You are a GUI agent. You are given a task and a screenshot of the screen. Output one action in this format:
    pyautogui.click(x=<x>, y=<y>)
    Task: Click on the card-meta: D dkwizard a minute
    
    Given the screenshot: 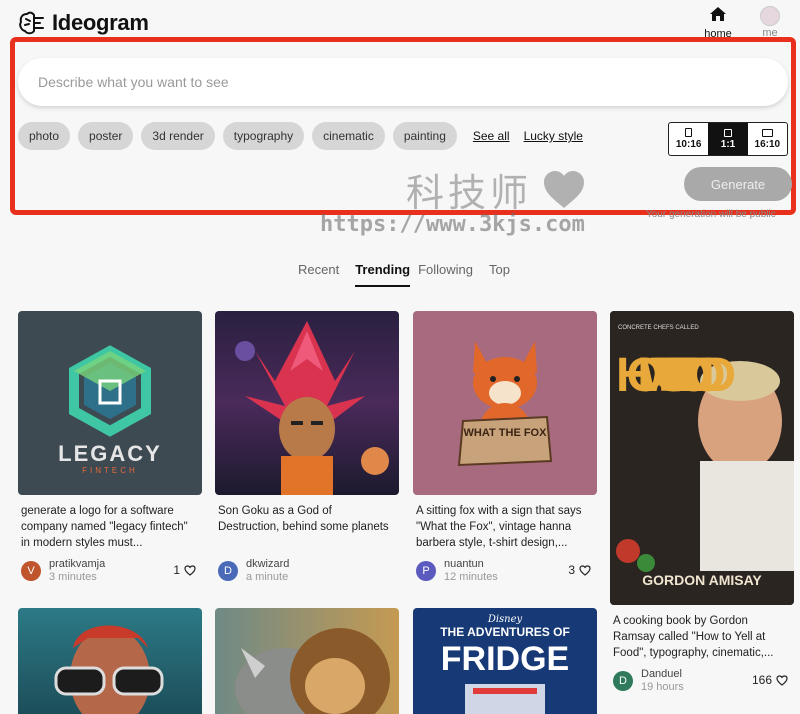 What is the action you would take?
    pyautogui.click(x=307, y=570)
    